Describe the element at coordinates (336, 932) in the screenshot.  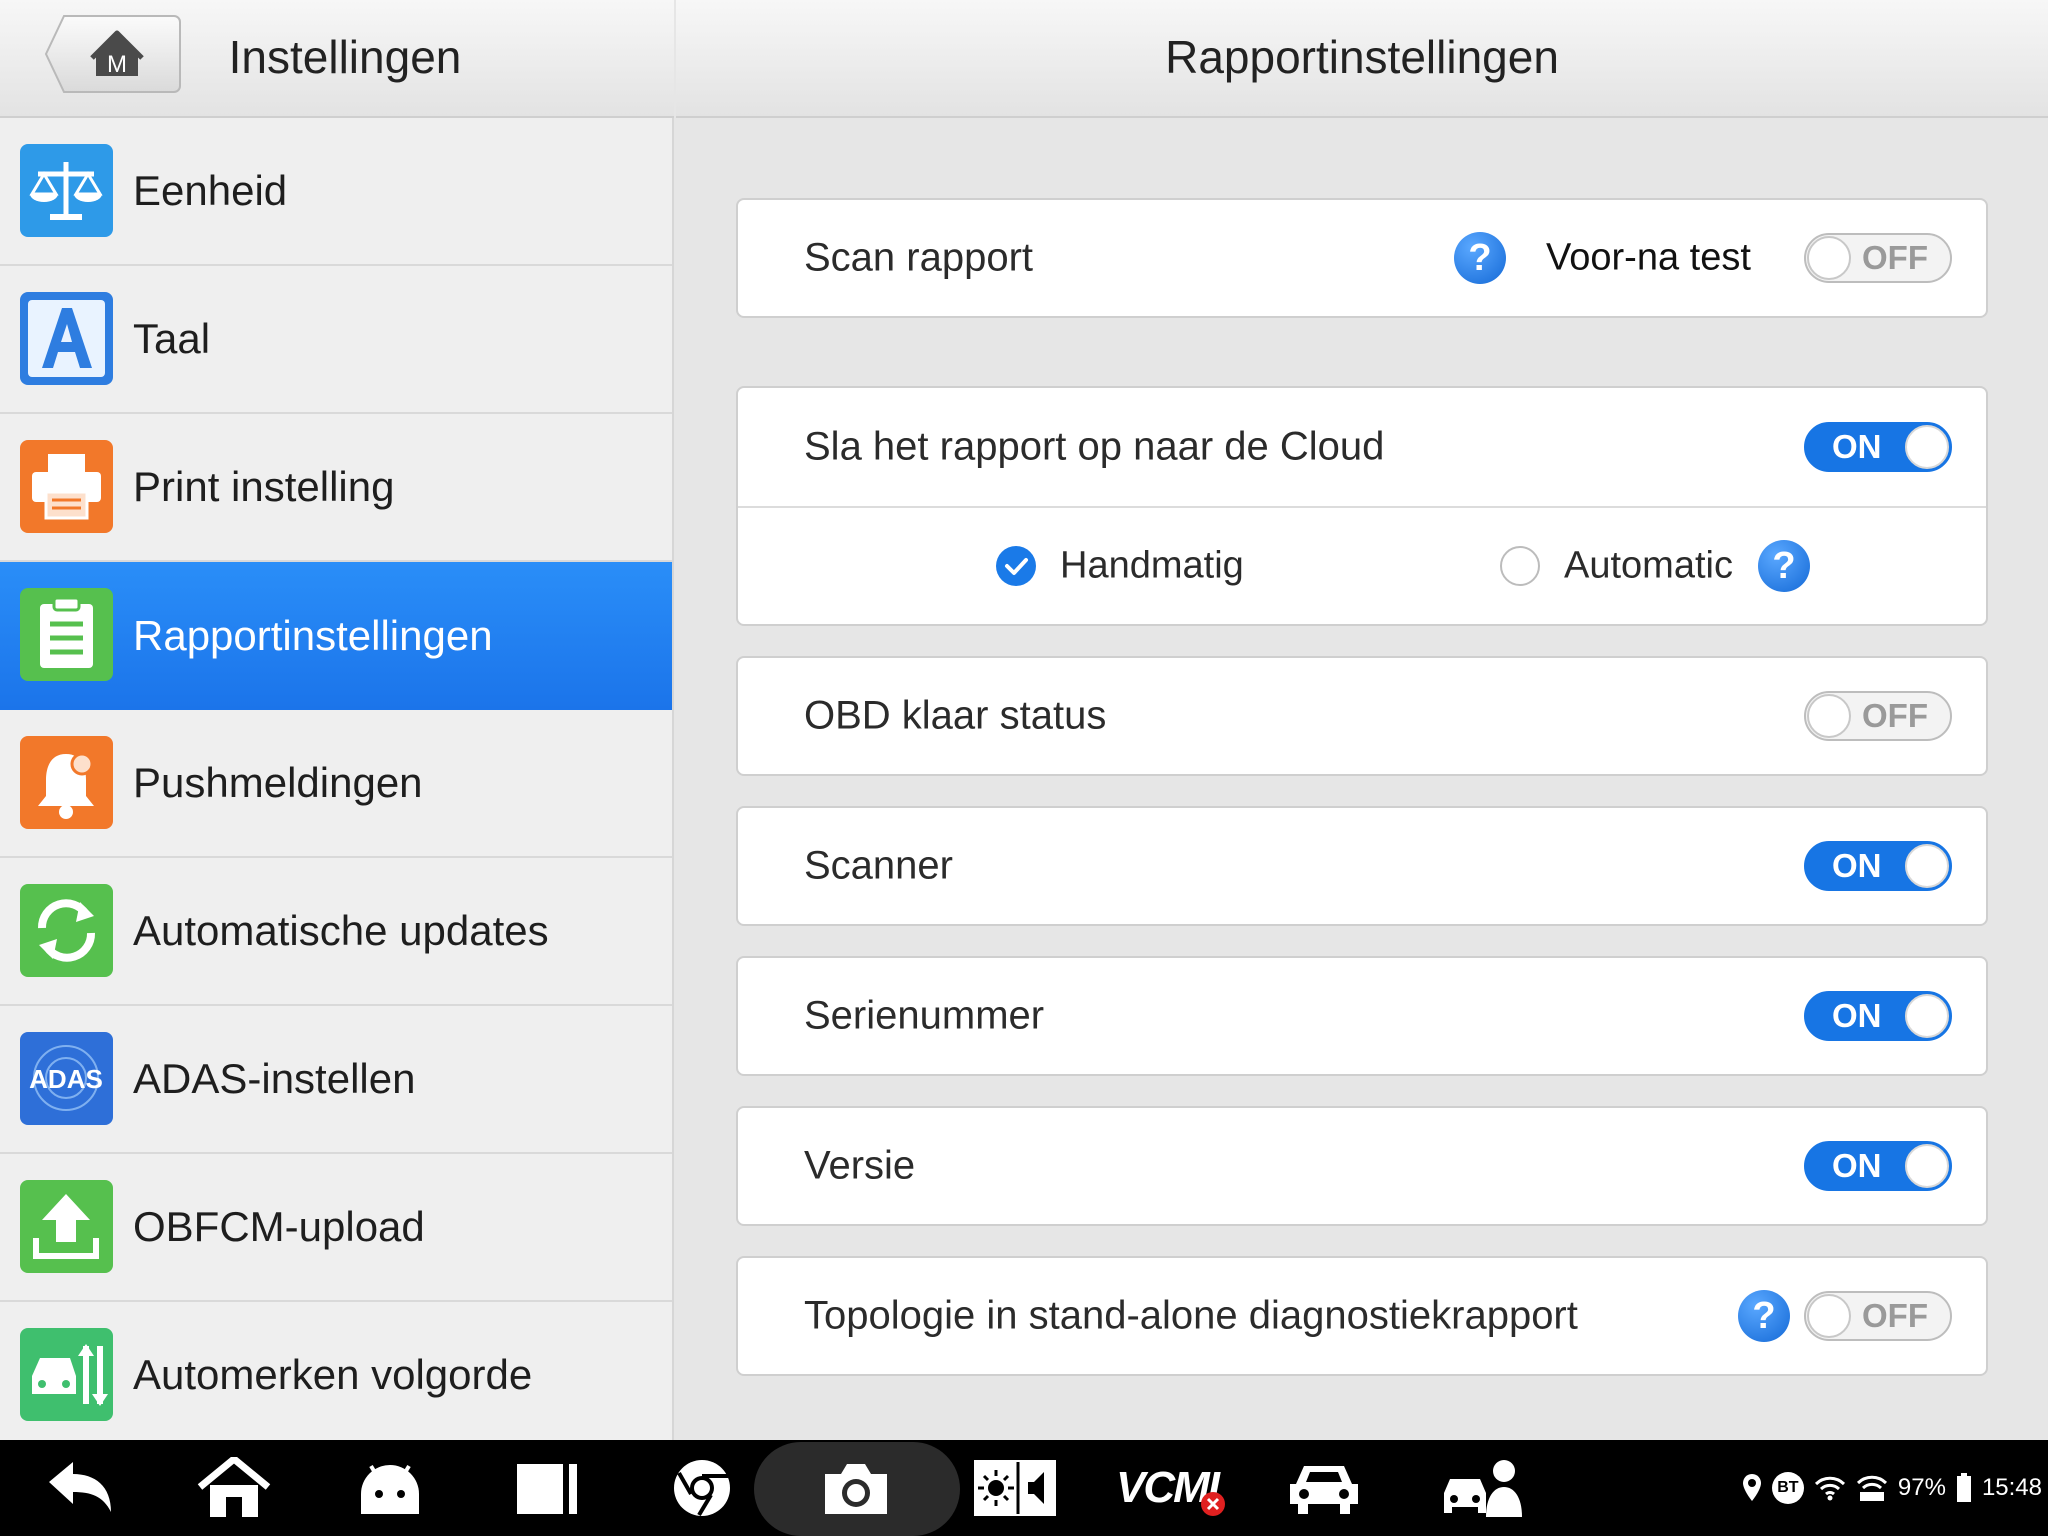
I see `sidebar-item-automatische-updates: Automatische updates` at that location.